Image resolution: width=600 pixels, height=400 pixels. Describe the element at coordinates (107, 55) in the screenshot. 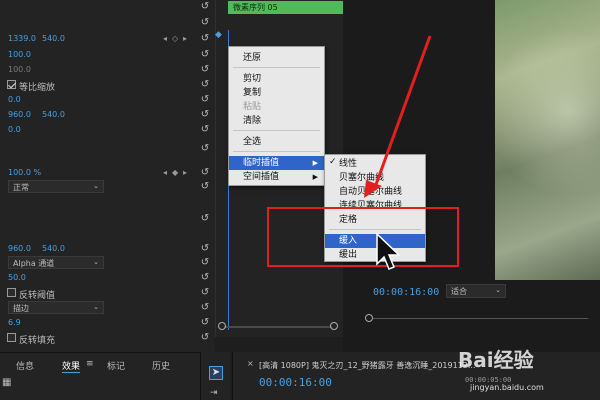

I see `effect-row-scale: 100.0 ↺` at that location.